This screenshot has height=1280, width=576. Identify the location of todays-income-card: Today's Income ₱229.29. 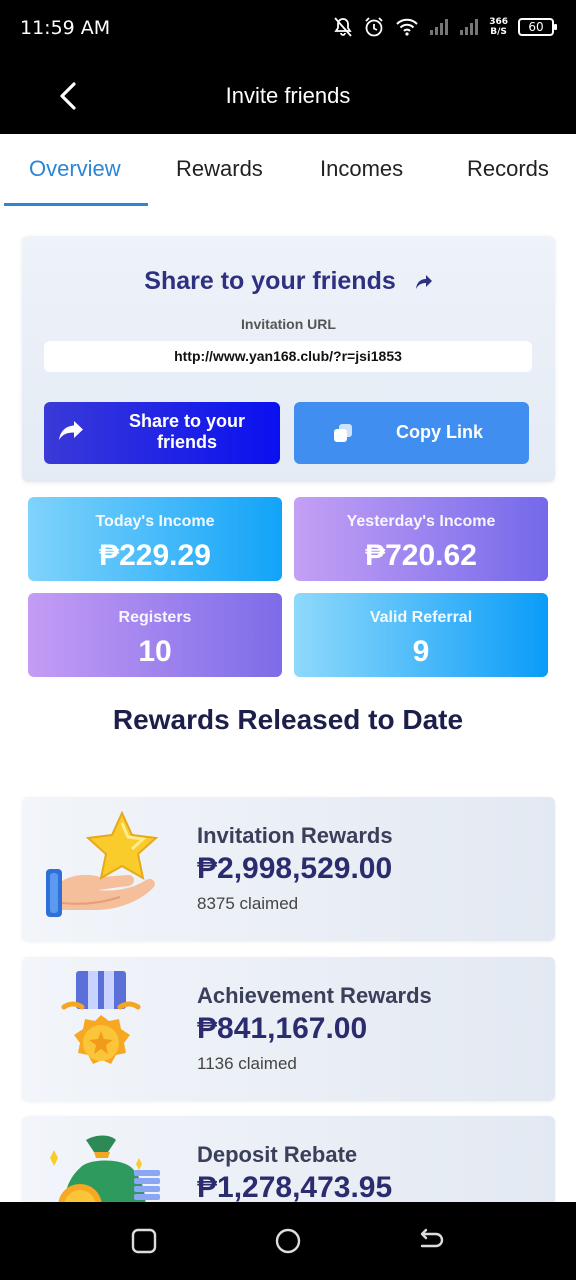
(155, 539).